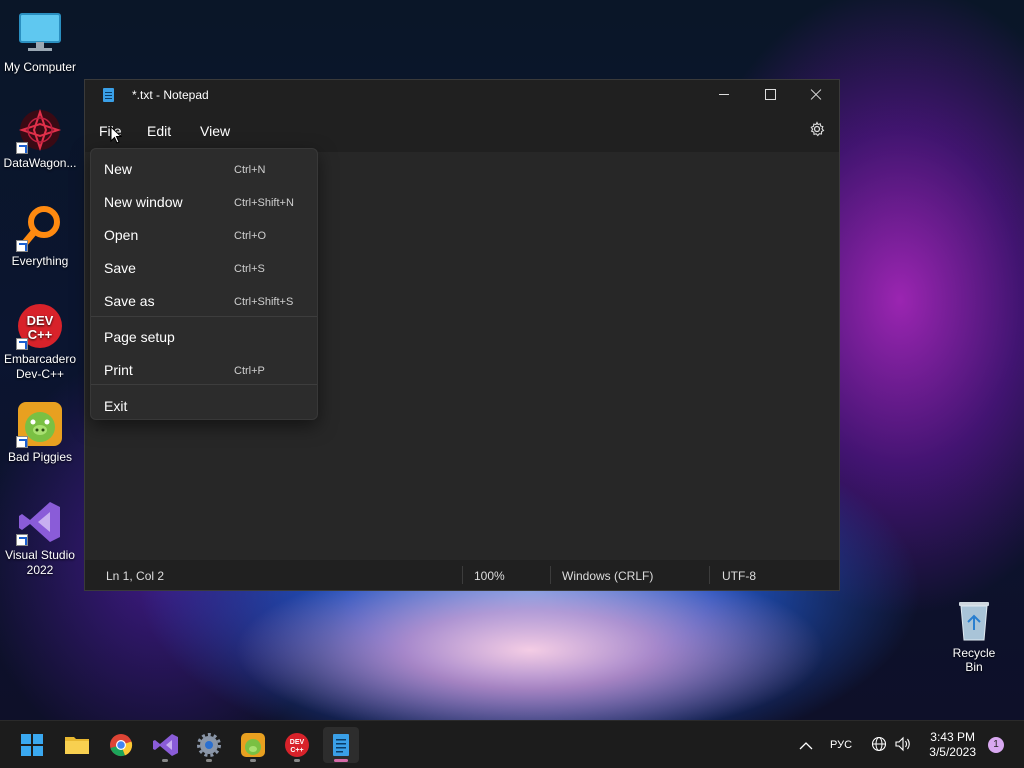 This screenshot has height=768, width=1024. What do you see at coordinates (770, 95) in the screenshot?
I see `maximize-button` at bounding box center [770, 95].